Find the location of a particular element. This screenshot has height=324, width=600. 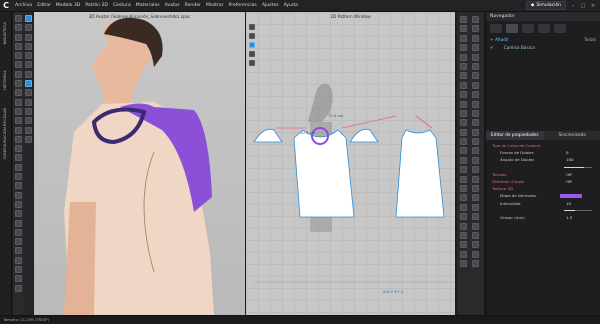

prop-row: Textura 3D is located at coordinates (543, 188).